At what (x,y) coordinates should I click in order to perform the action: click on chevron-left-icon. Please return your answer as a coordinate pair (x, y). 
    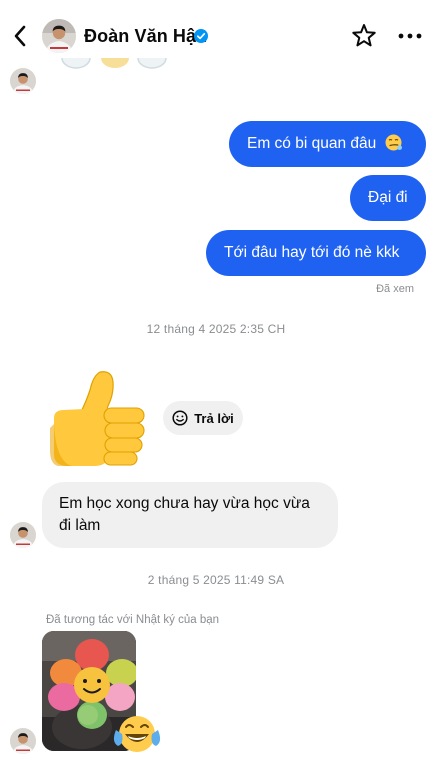
    Looking at the image, I should click on (20, 36).